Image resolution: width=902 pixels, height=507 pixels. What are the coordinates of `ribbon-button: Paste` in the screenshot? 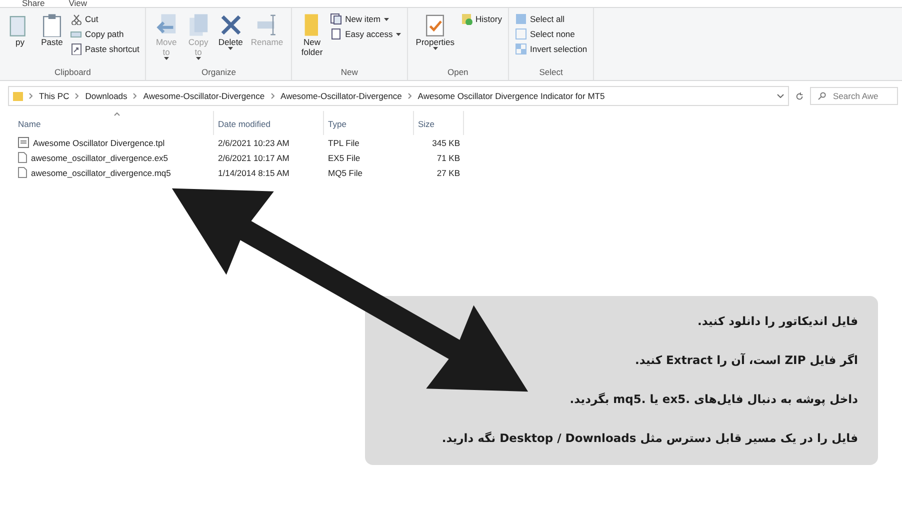 It's located at (52, 40).